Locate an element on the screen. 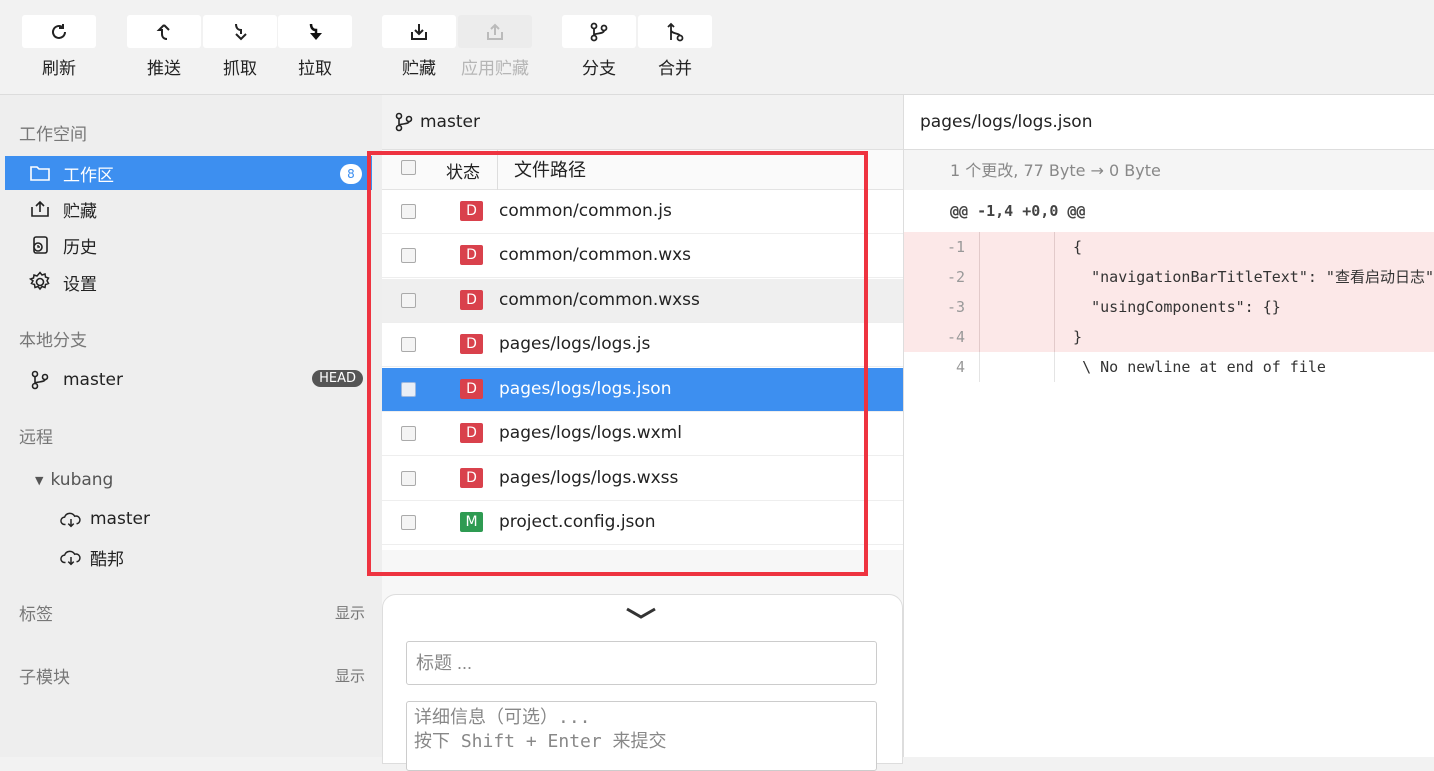 The width and height of the screenshot is (1434, 771). pull-button: 拉取 is located at coordinates (315, 47).